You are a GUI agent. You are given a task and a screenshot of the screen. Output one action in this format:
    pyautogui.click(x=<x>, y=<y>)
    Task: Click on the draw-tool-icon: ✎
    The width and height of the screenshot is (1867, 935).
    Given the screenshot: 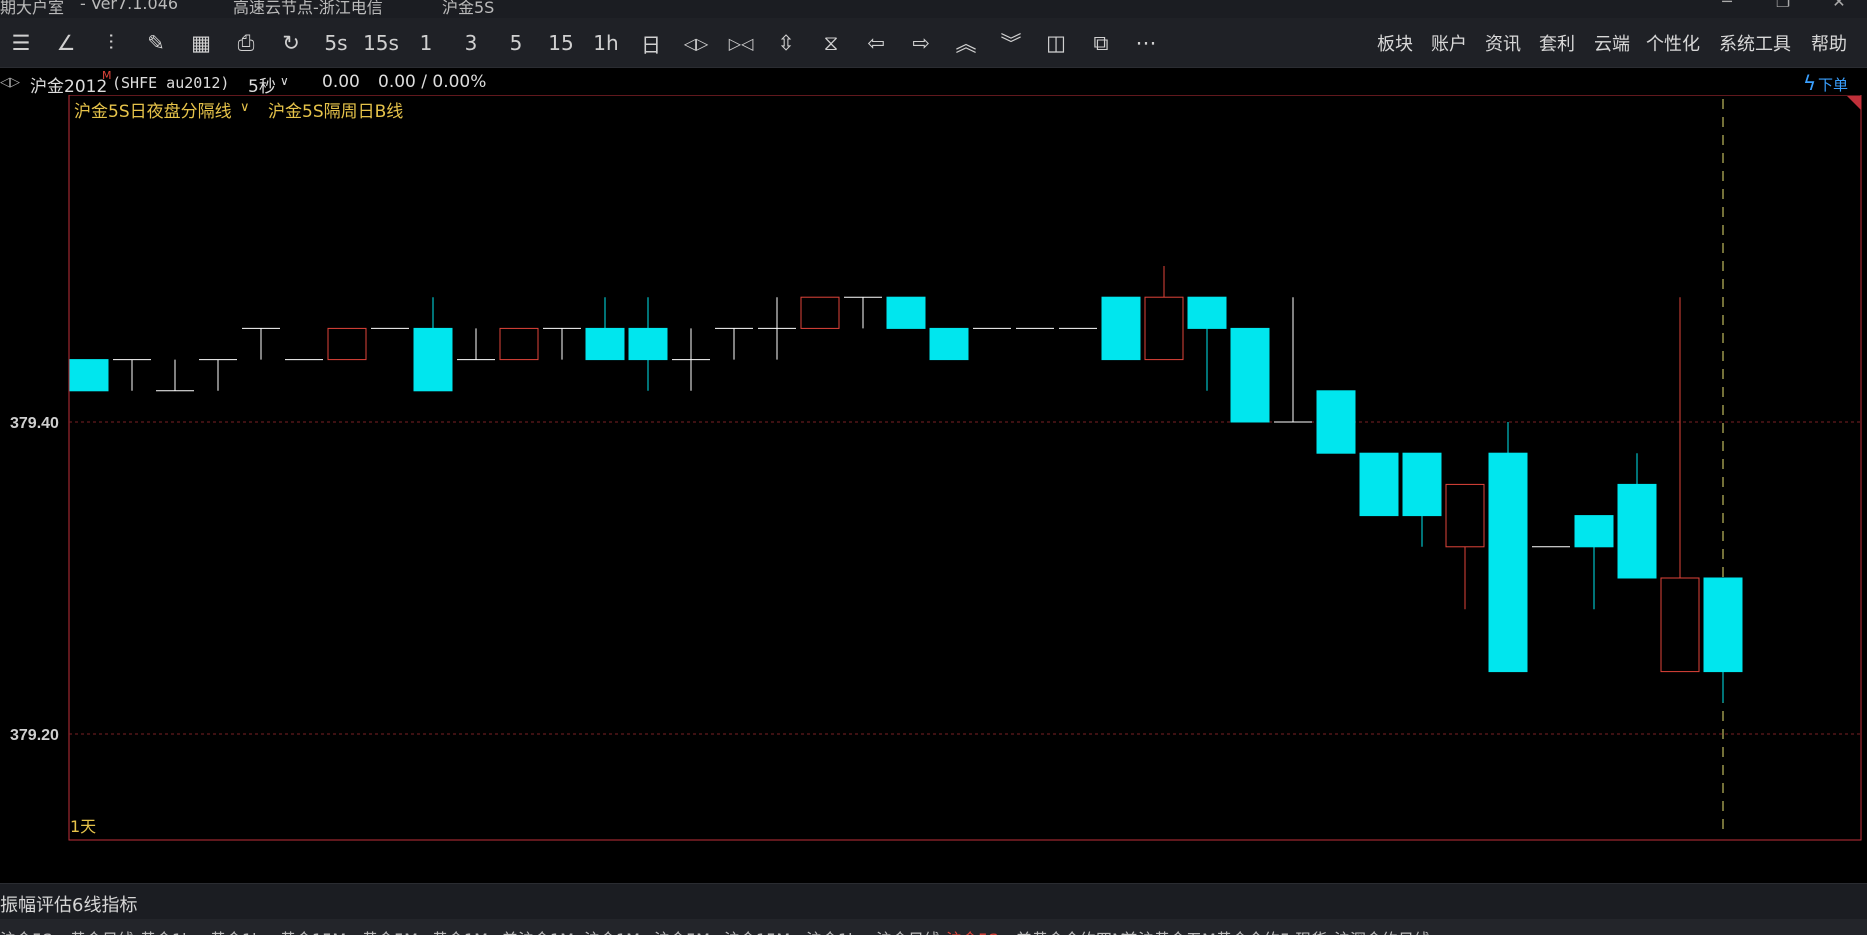 What is the action you would take?
    pyautogui.click(x=156, y=43)
    